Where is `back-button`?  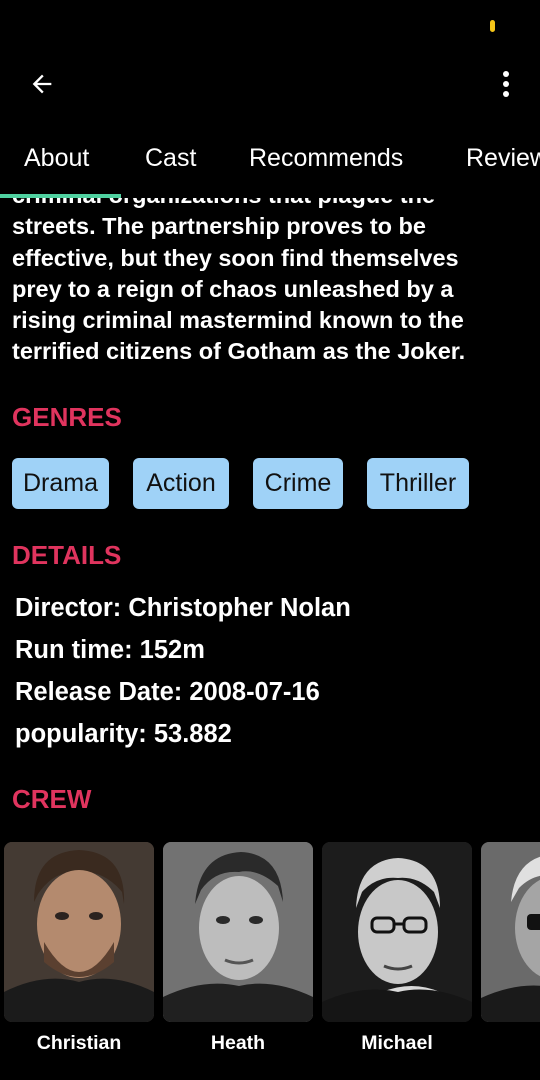 back-button is located at coordinates (42, 84).